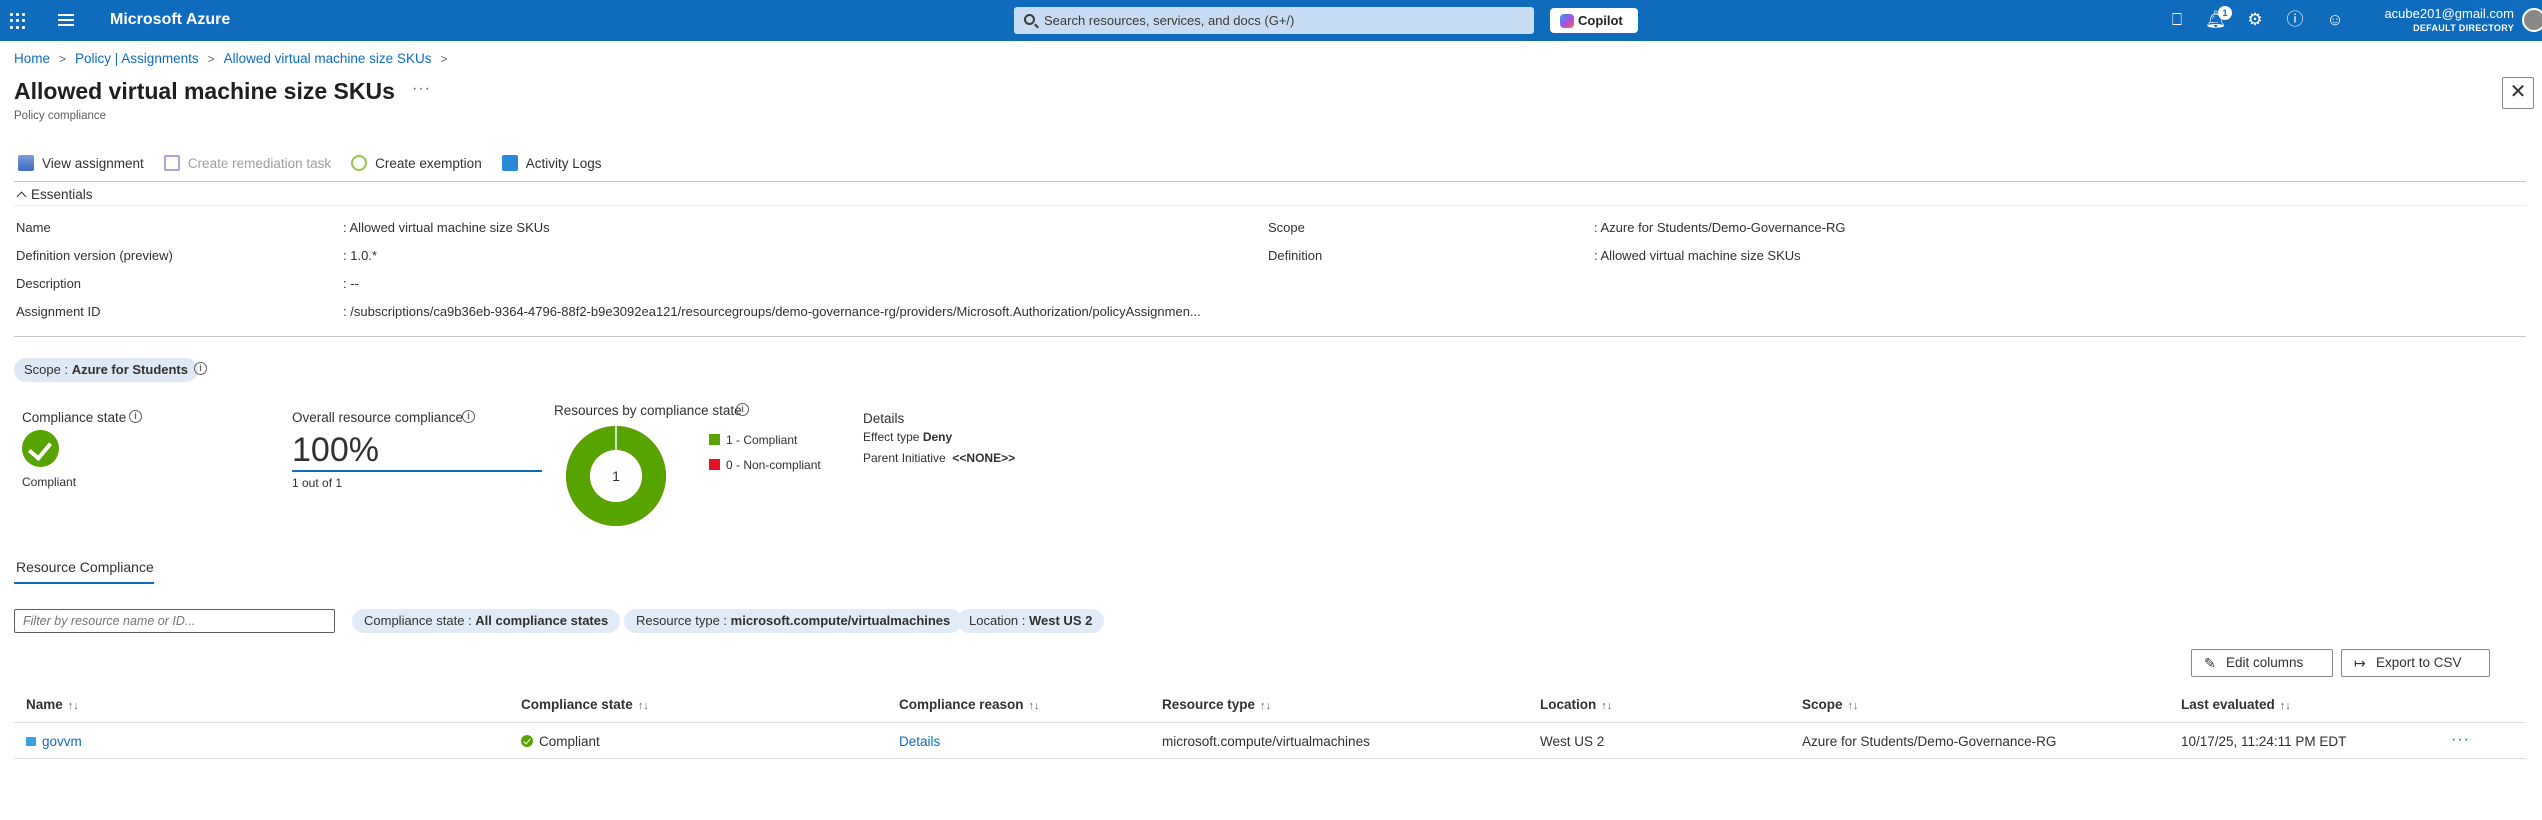 The image size is (2542, 820). I want to click on essentials-label: Essentials, so click(62, 194).